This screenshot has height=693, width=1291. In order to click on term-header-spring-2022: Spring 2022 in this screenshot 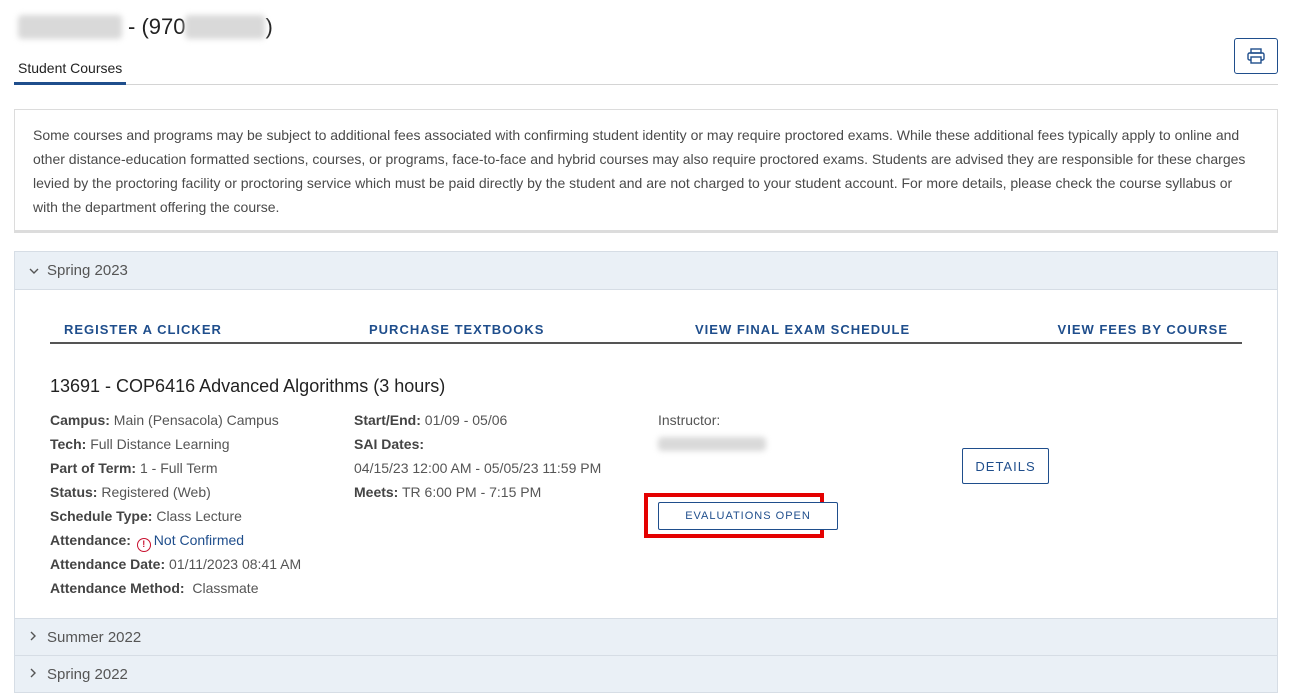, I will do `click(646, 674)`.